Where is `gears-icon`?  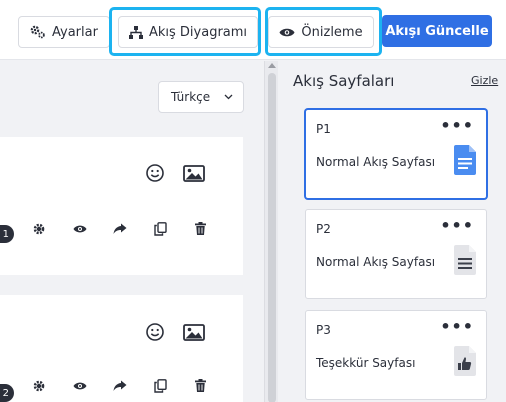 gears-icon is located at coordinates (37, 32).